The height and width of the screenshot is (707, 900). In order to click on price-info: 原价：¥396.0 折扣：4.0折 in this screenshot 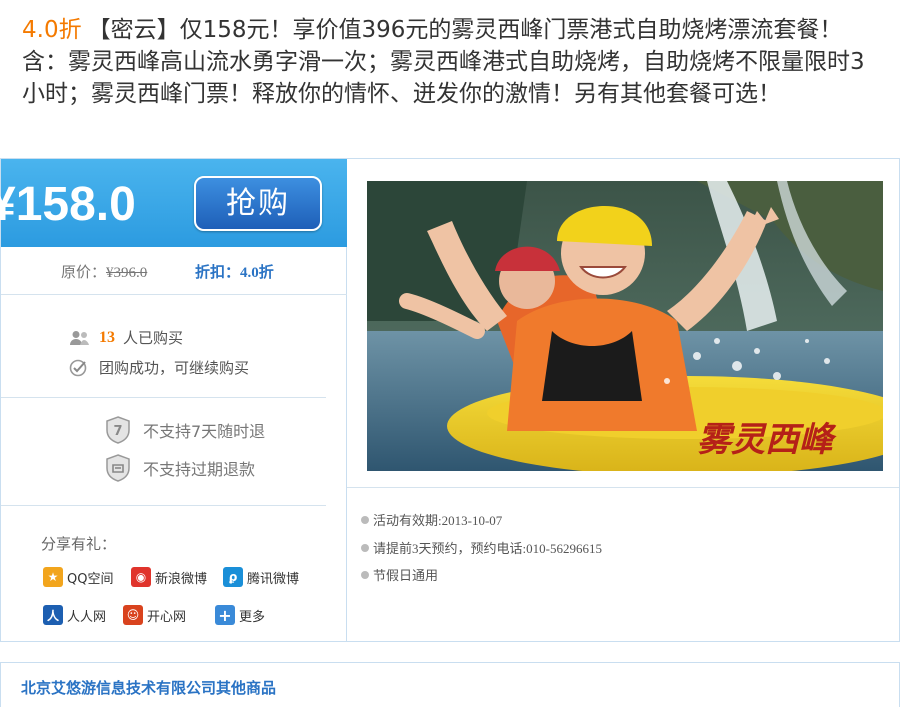, I will do `click(174, 271)`.